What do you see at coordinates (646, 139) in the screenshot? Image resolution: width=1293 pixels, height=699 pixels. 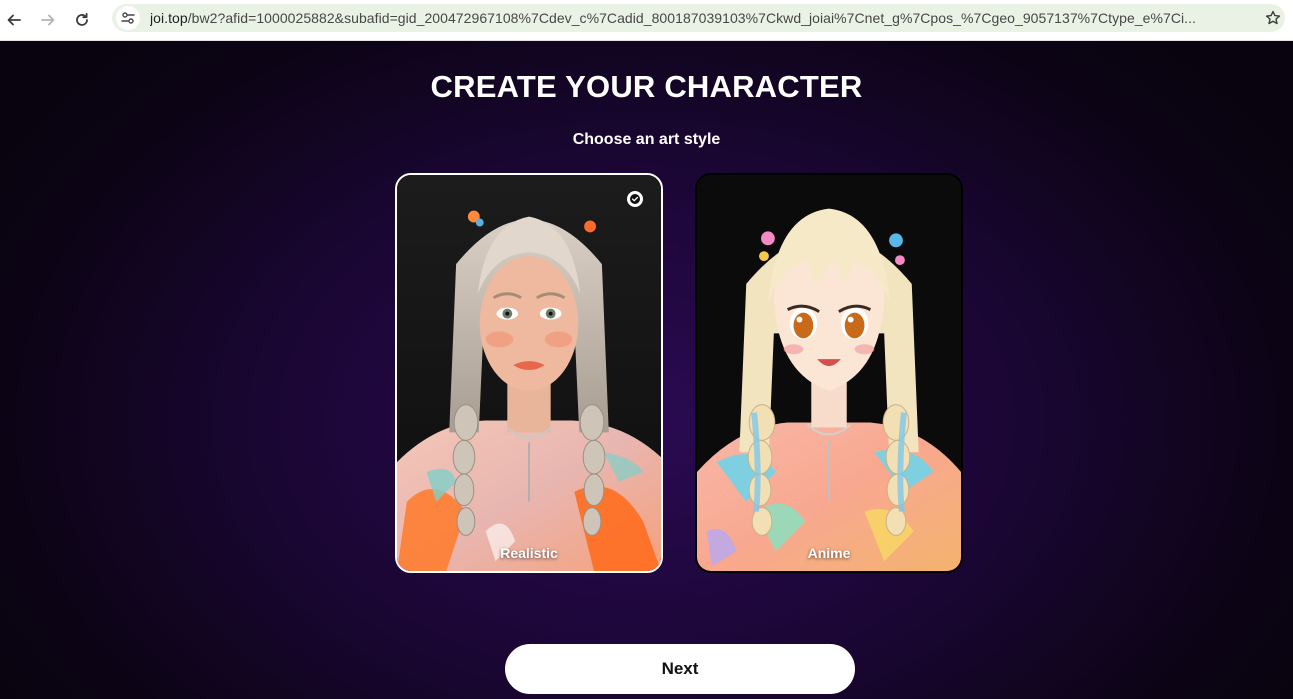 I see `page-subtitle: Choose an art style` at bounding box center [646, 139].